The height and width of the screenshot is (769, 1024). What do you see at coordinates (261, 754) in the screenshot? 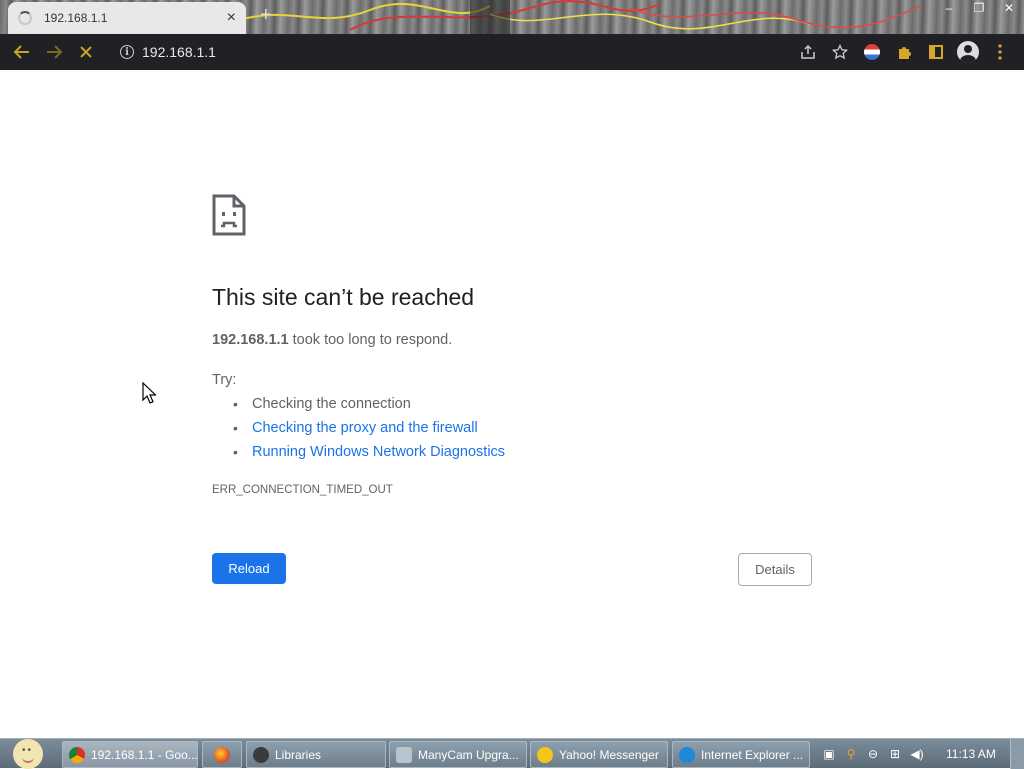
I see `folder-icon` at bounding box center [261, 754].